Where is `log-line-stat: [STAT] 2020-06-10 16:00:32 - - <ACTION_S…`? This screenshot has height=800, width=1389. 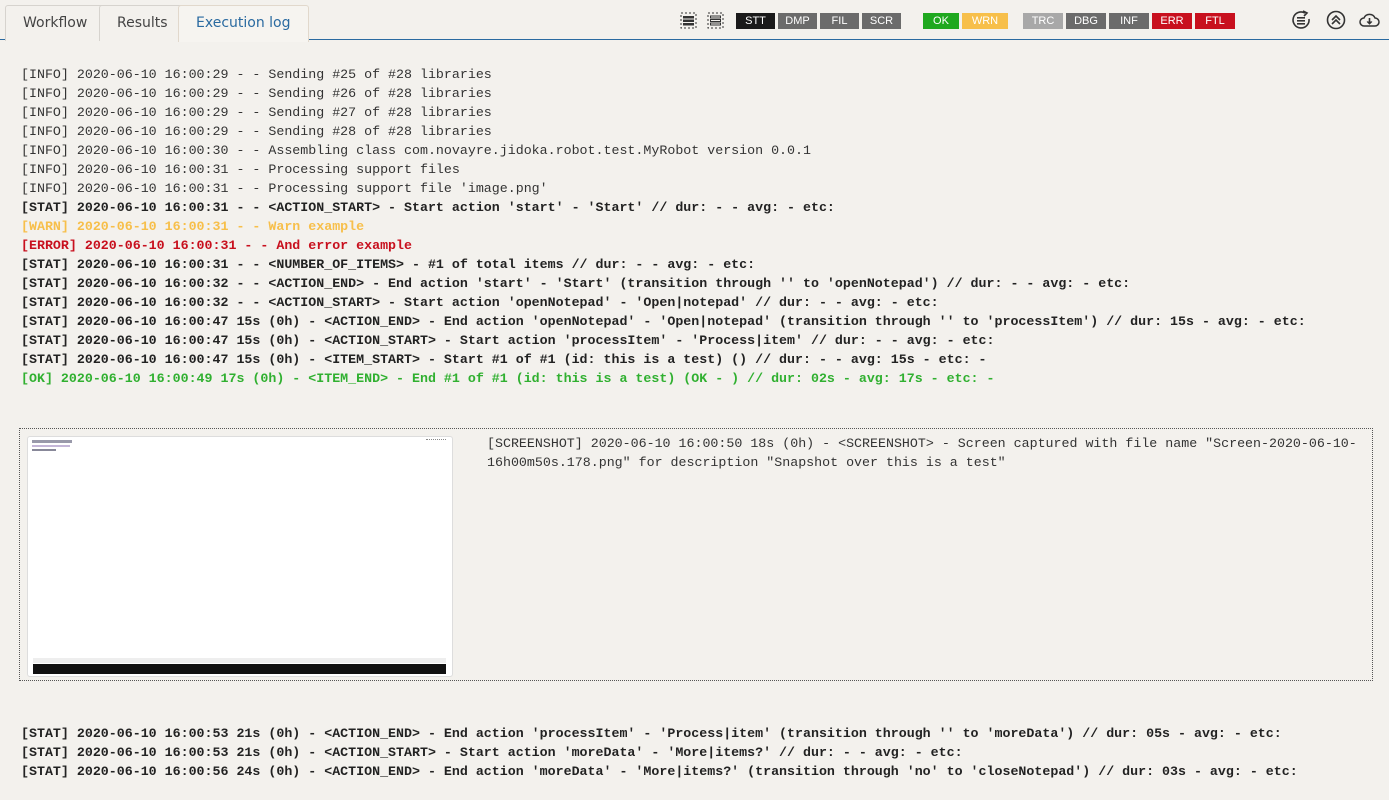 log-line-stat: [STAT] 2020-06-10 16:00:32 - - <ACTION_S… is located at coordinates (480, 302).